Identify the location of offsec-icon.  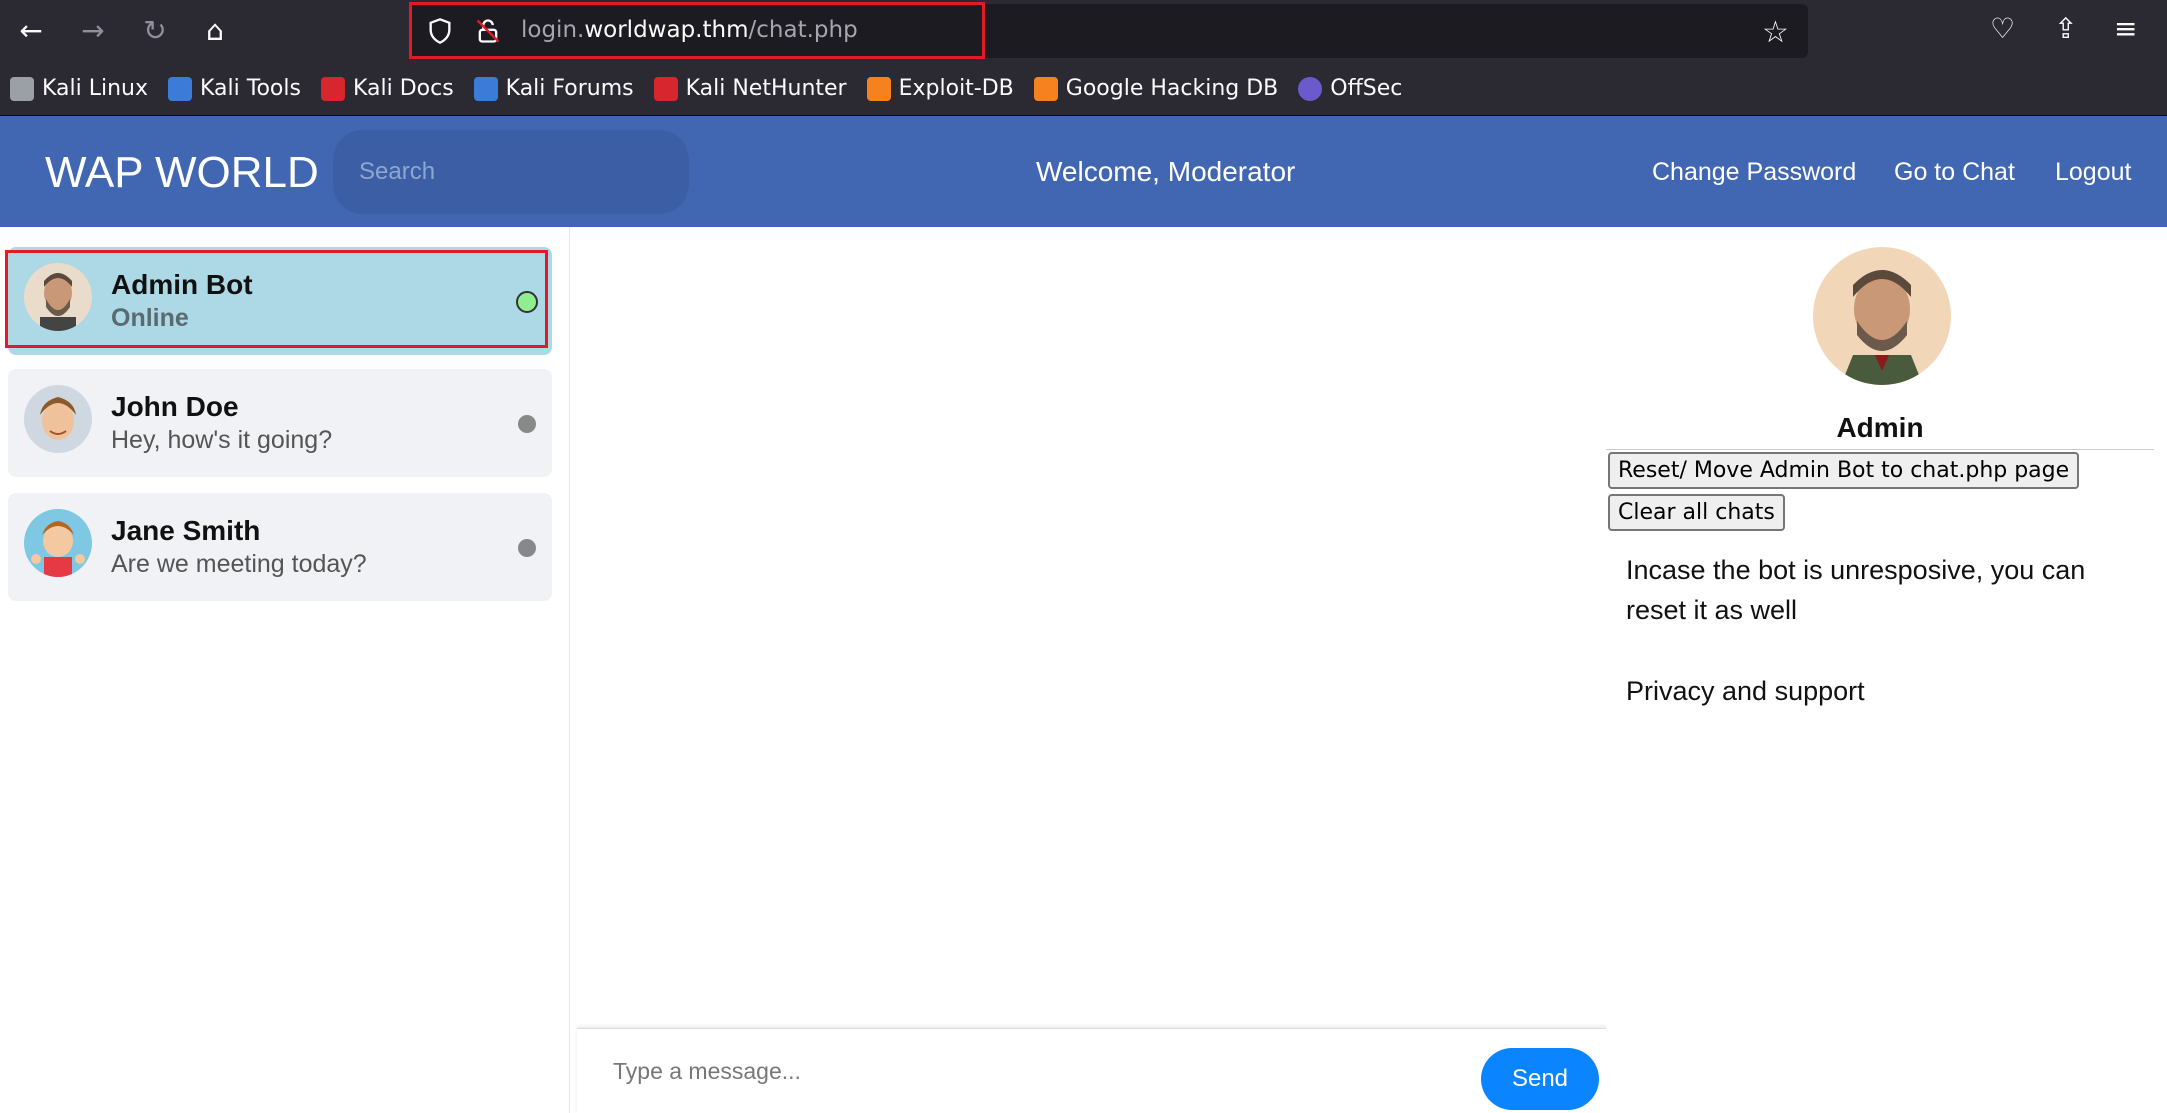
(1310, 88).